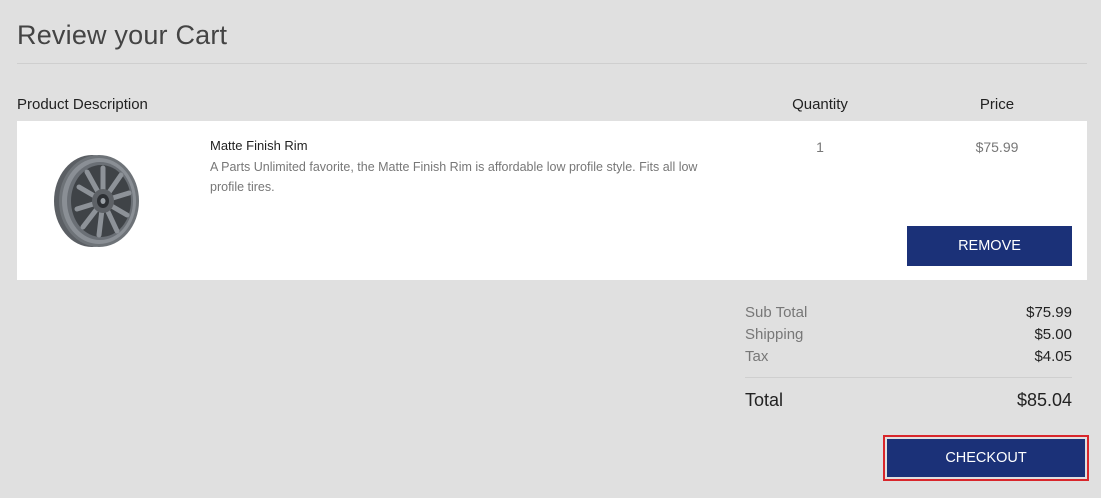 The height and width of the screenshot is (498, 1101). What do you see at coordinates (908, 313) in the screenshot?
I see `subtotal-row: Sub Total $75.99` at bounding box center [908, 313].